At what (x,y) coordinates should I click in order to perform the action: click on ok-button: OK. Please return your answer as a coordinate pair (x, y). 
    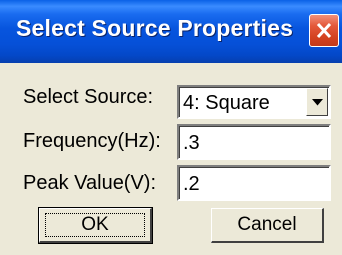
    Looking at the image, I should click on (95, 225).